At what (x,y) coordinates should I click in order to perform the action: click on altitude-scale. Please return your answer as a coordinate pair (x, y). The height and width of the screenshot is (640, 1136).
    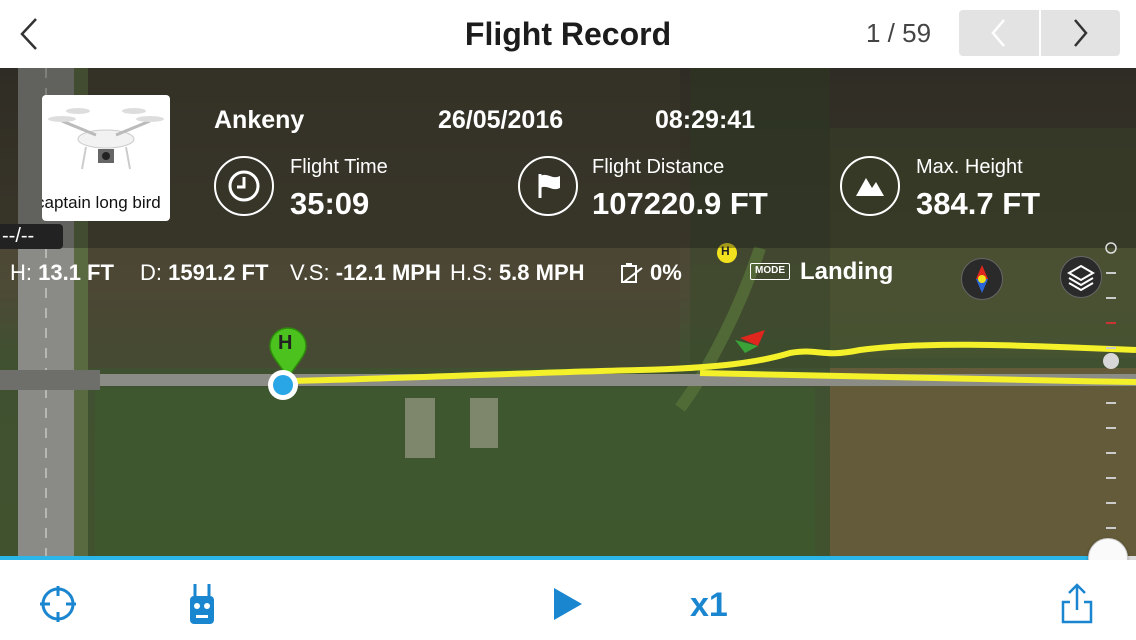
    Looking at the image, I should click on (1111, 385).